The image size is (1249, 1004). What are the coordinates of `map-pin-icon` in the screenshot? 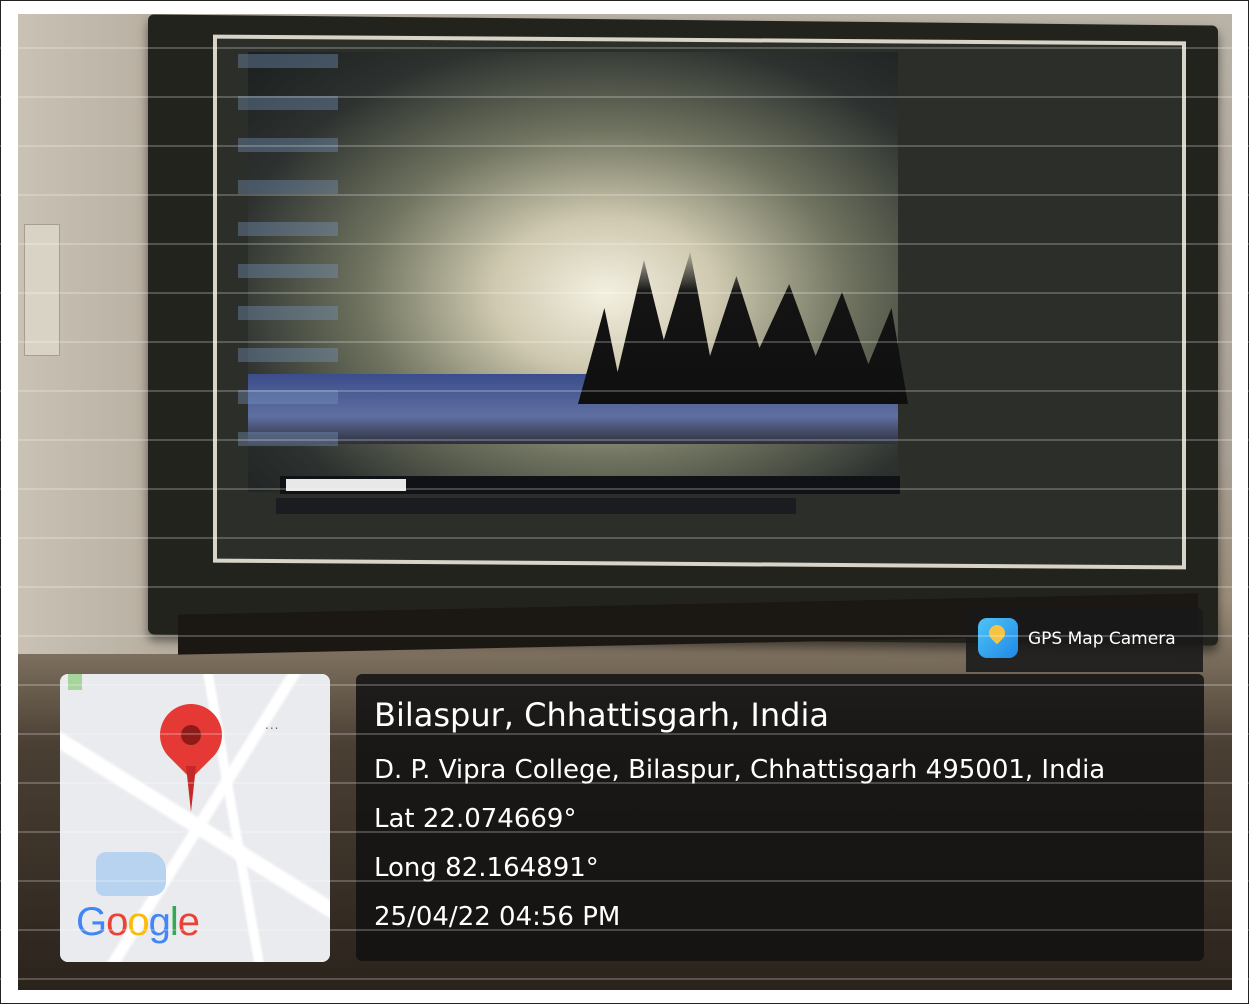 It's located at (997, 633).